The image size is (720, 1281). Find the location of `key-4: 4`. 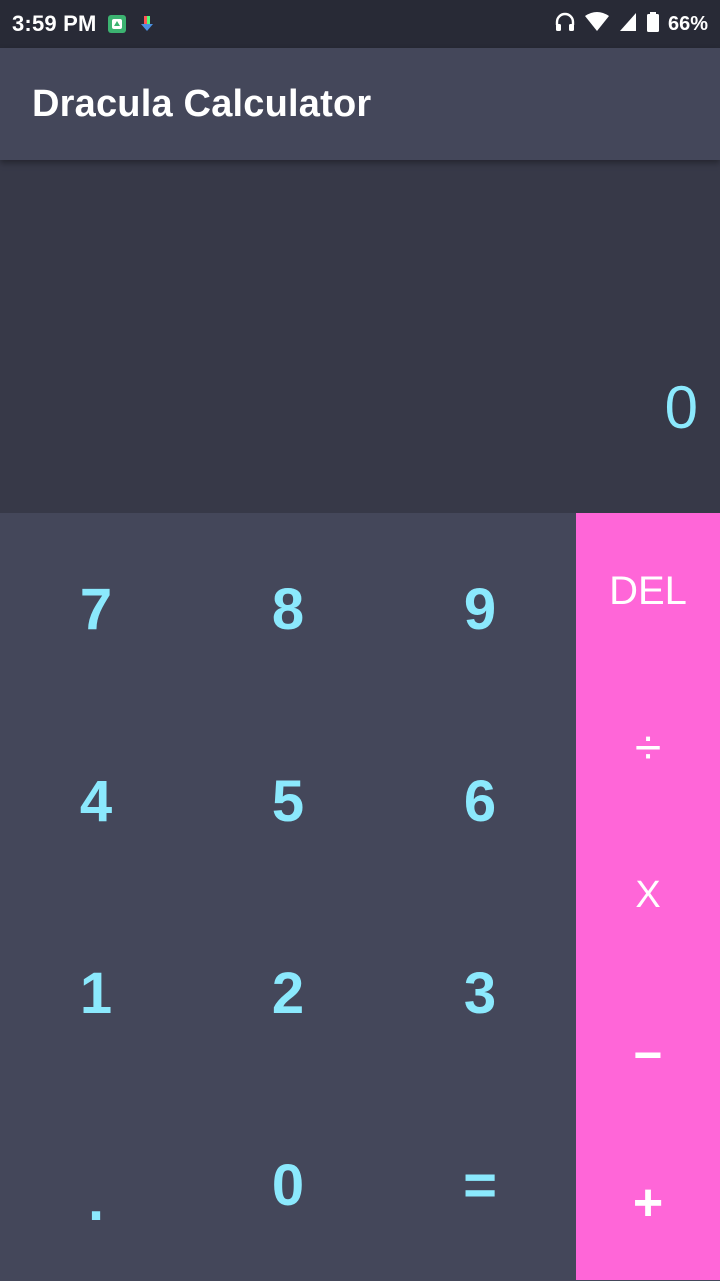

key-4: 4 is located at coordinates (96, 801).